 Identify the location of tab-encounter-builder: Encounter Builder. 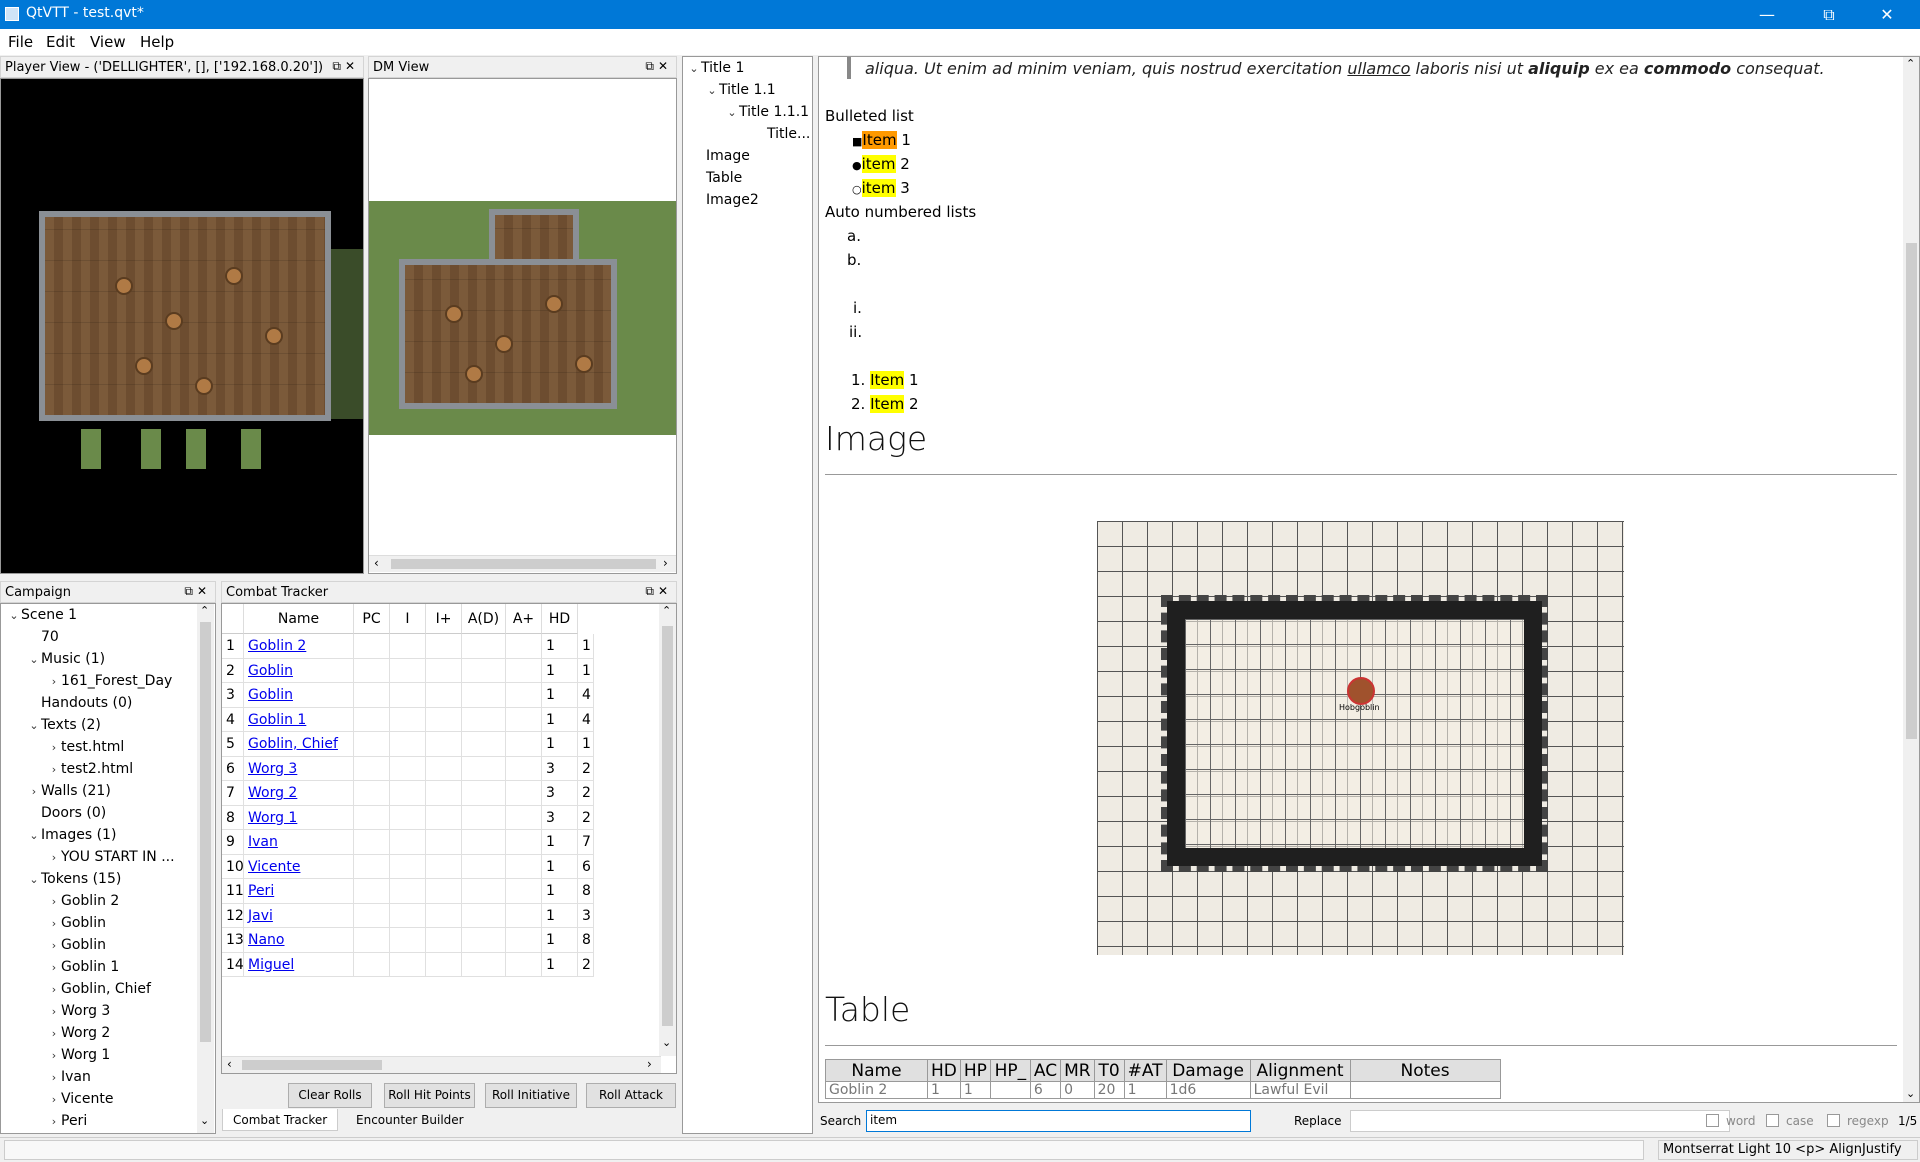
(410, 1120).